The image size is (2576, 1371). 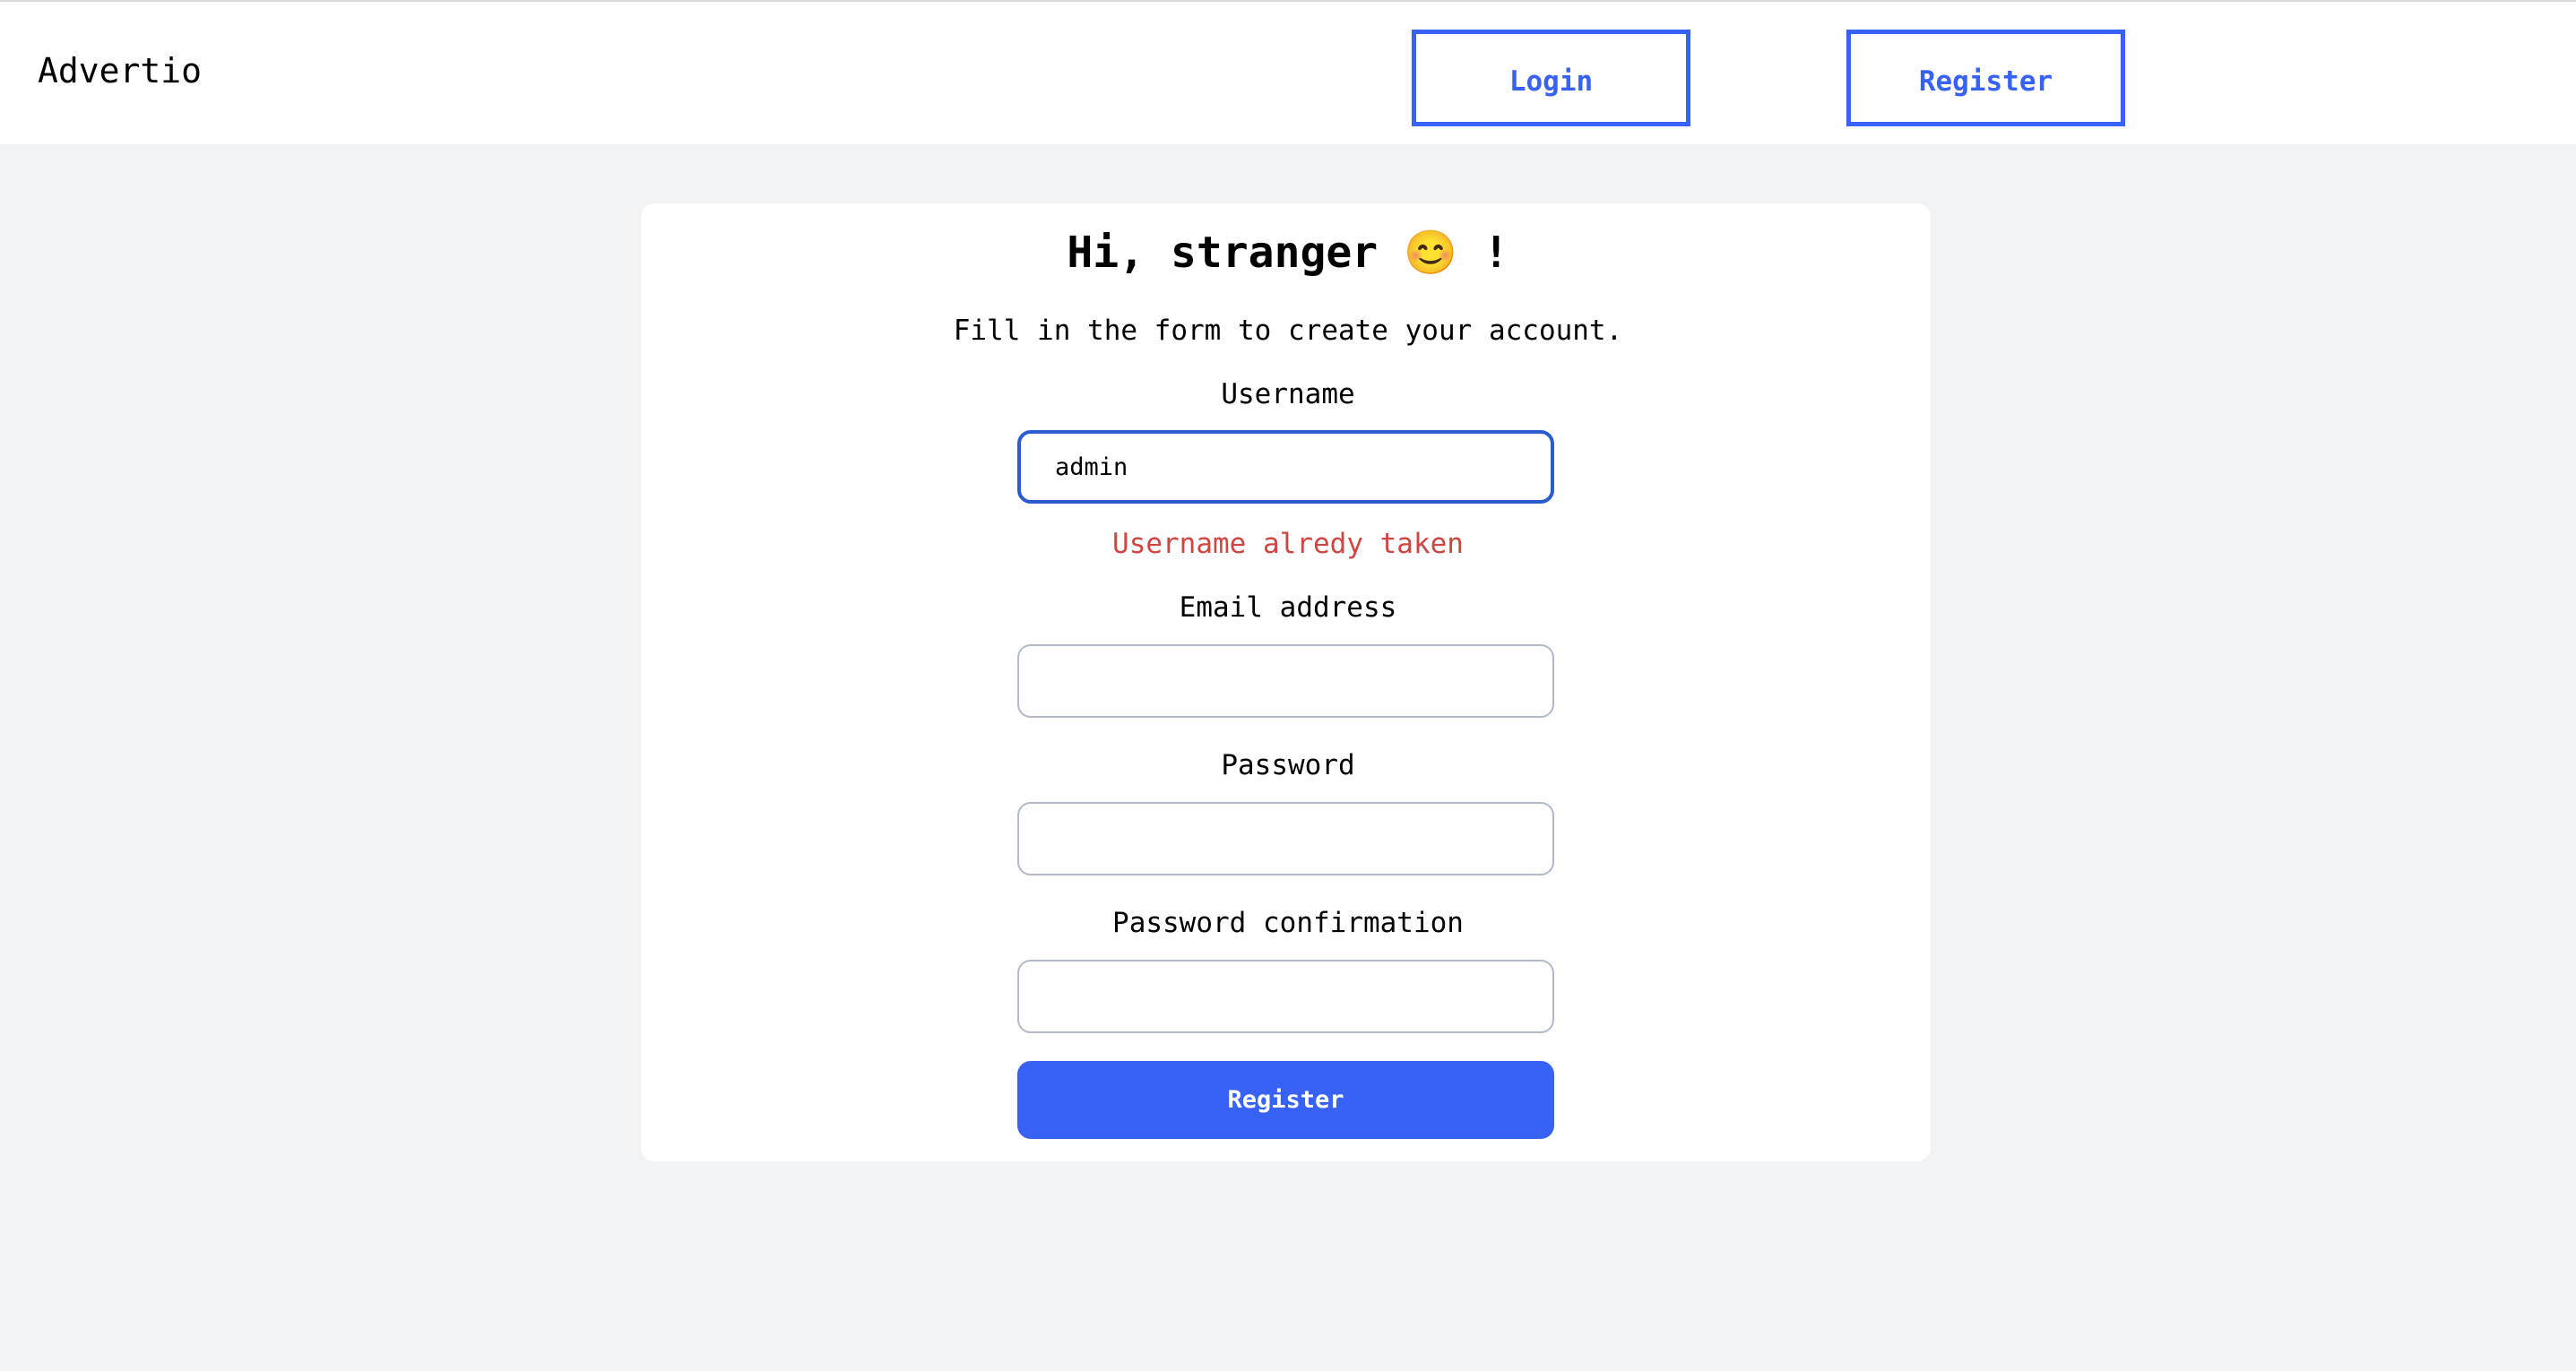 I want to click on username-error: Username alredy taken, so click(x=1288, y=544).